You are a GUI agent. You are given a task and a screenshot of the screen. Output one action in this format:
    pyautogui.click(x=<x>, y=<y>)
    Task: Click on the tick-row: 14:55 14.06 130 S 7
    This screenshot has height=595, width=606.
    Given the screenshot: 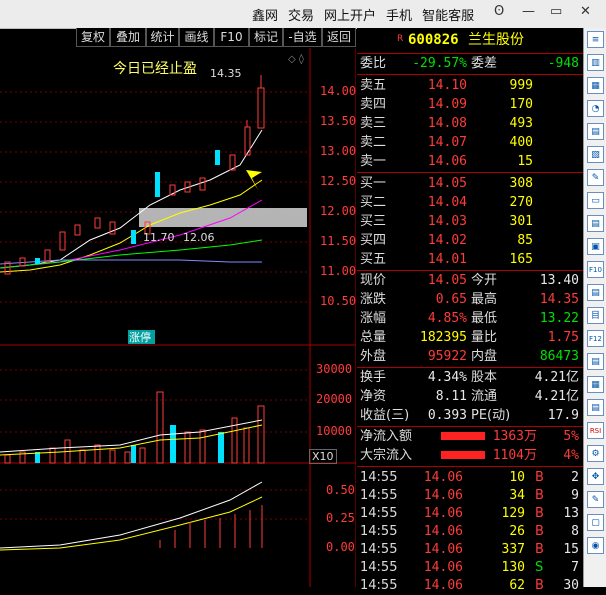 What is the action you would take?
    pyautogui.click(x=469, y=567)
    